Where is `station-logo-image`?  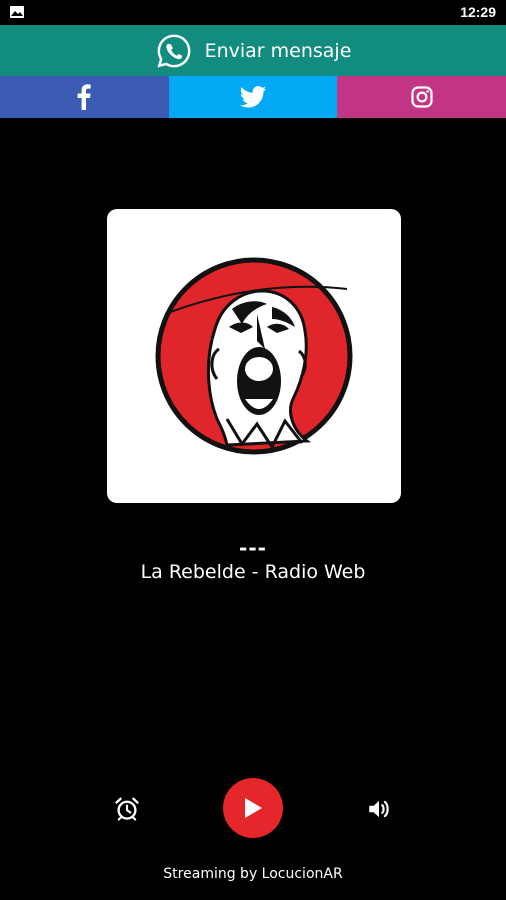 station-logo-image is located at coordinates (254, 356).